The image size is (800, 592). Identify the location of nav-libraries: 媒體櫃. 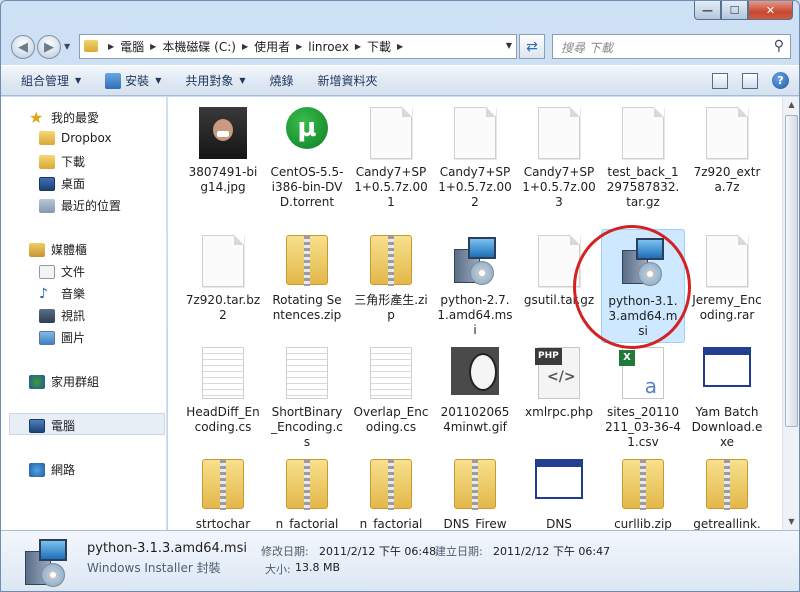
(58, 249).